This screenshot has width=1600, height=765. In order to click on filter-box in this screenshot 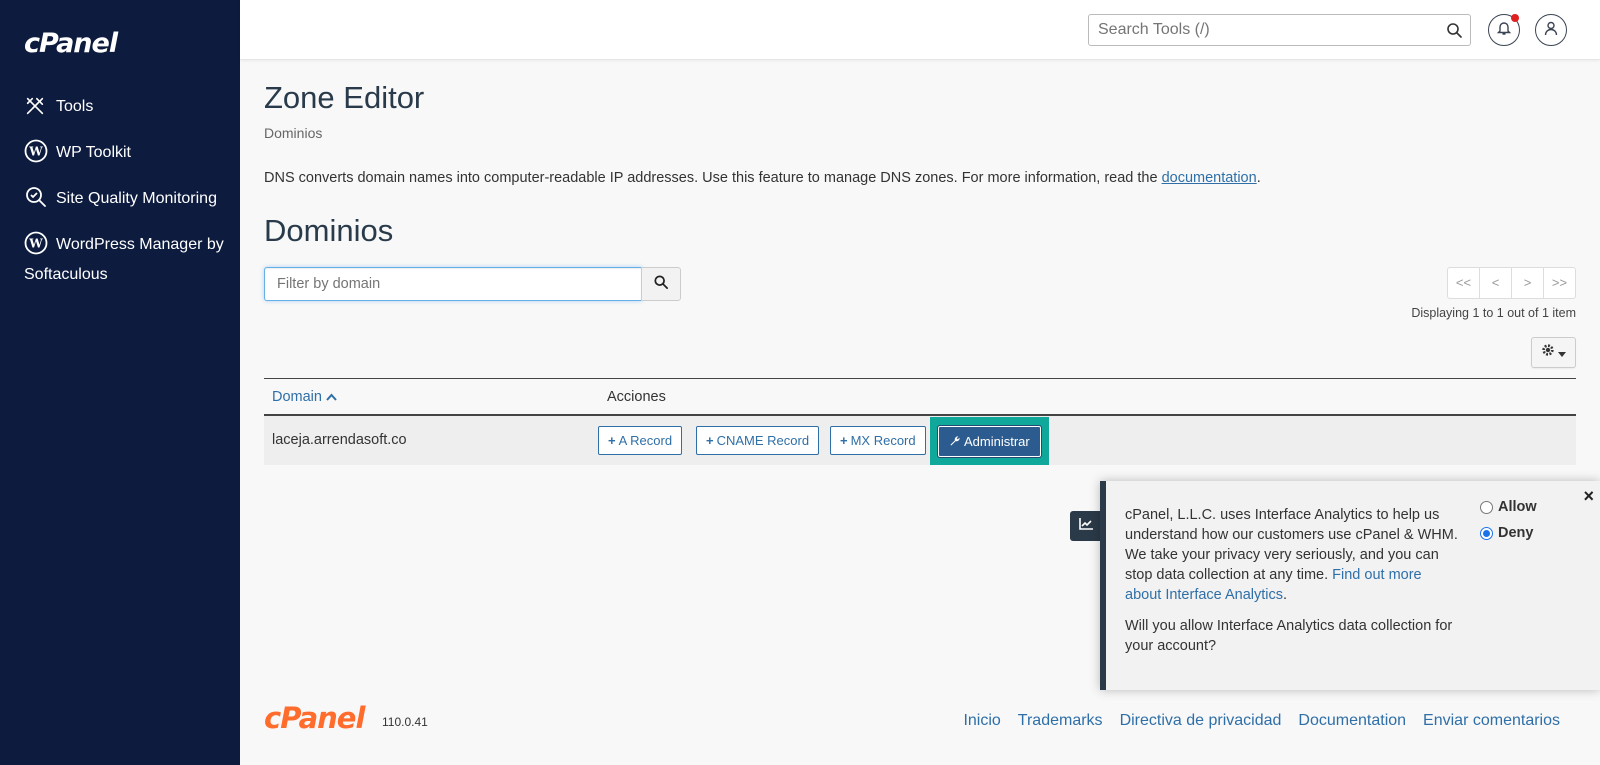, I will do `click(453, 284)`.